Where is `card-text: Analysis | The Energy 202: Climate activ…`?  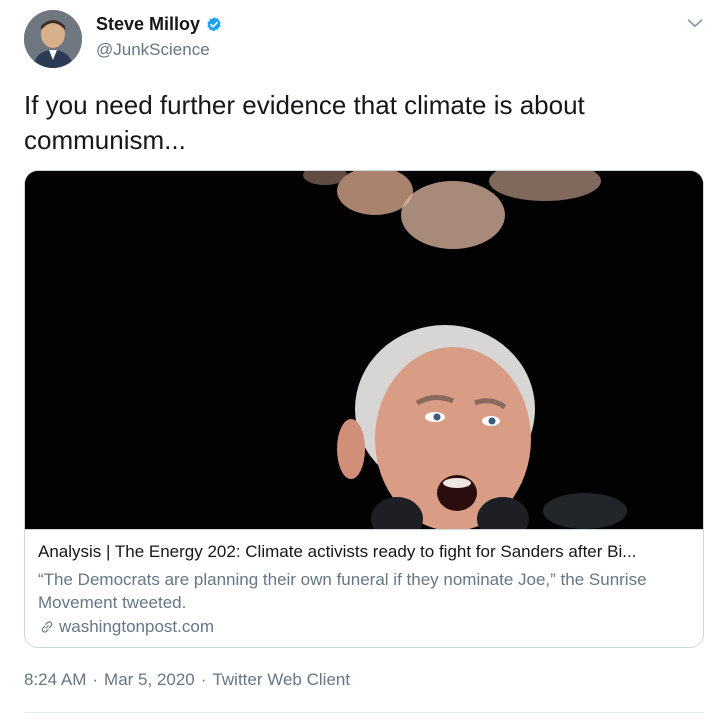 card-text: Analysis | The Energy 202: Climate activ… is located at coordinates (364, 582).